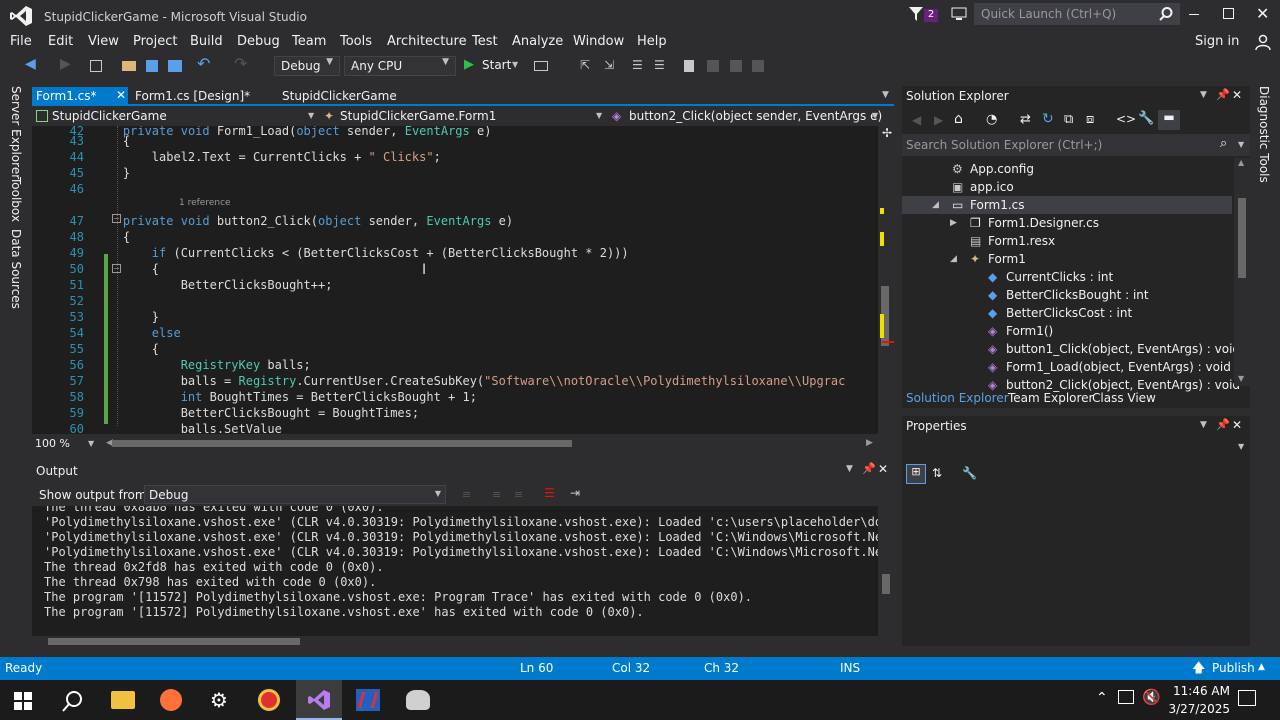 The image size is (1280, 720). What do you see at coordinates (242, 63) in the screenshot?
I see `redo-icon: ↷` at bounding box center [242, 63].